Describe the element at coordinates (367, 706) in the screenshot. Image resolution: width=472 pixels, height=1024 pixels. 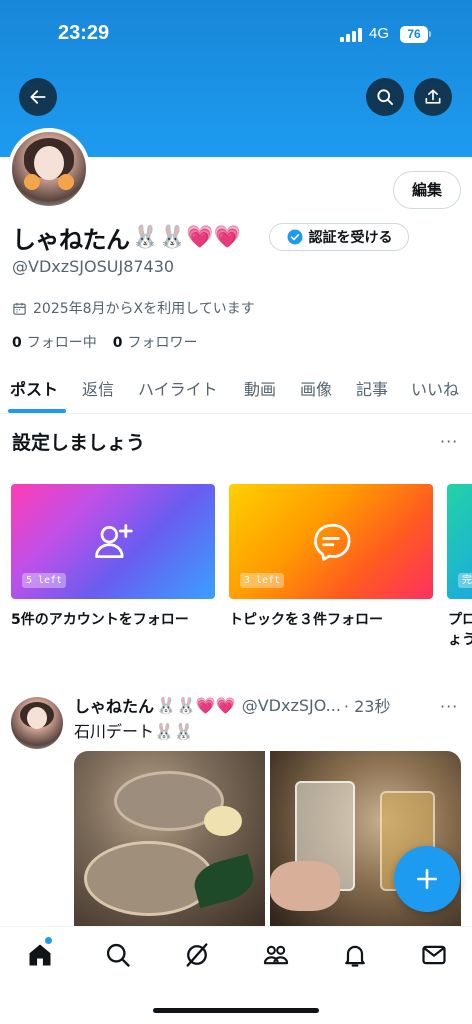
I see `post-time: · 23秒` at that location.